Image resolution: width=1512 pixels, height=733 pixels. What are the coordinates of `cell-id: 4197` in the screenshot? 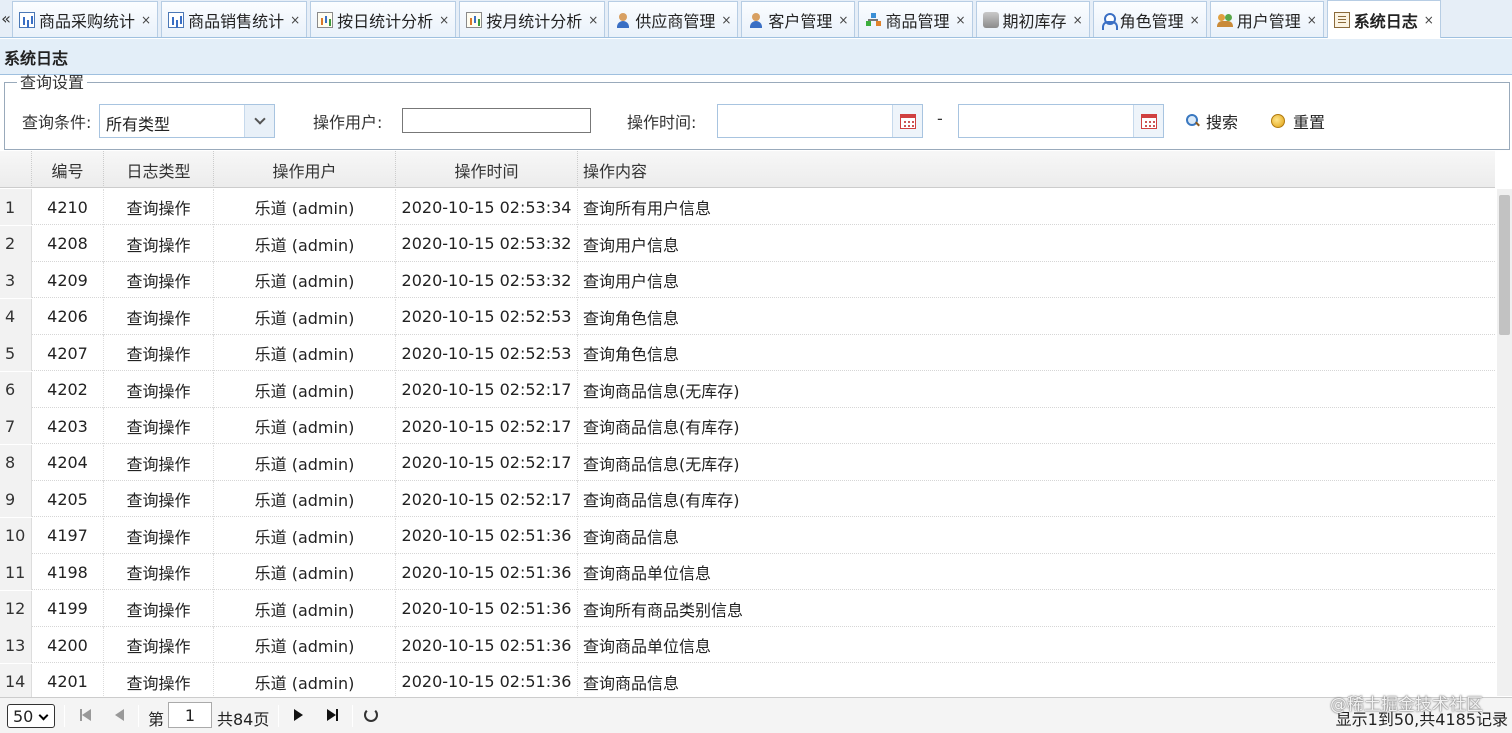 It's located at (68, 535).